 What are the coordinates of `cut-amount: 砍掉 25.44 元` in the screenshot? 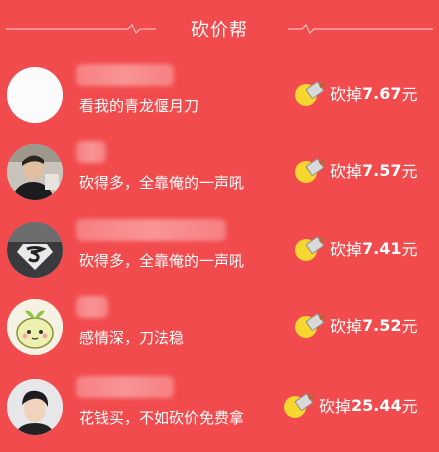 It's located at (350, 405).